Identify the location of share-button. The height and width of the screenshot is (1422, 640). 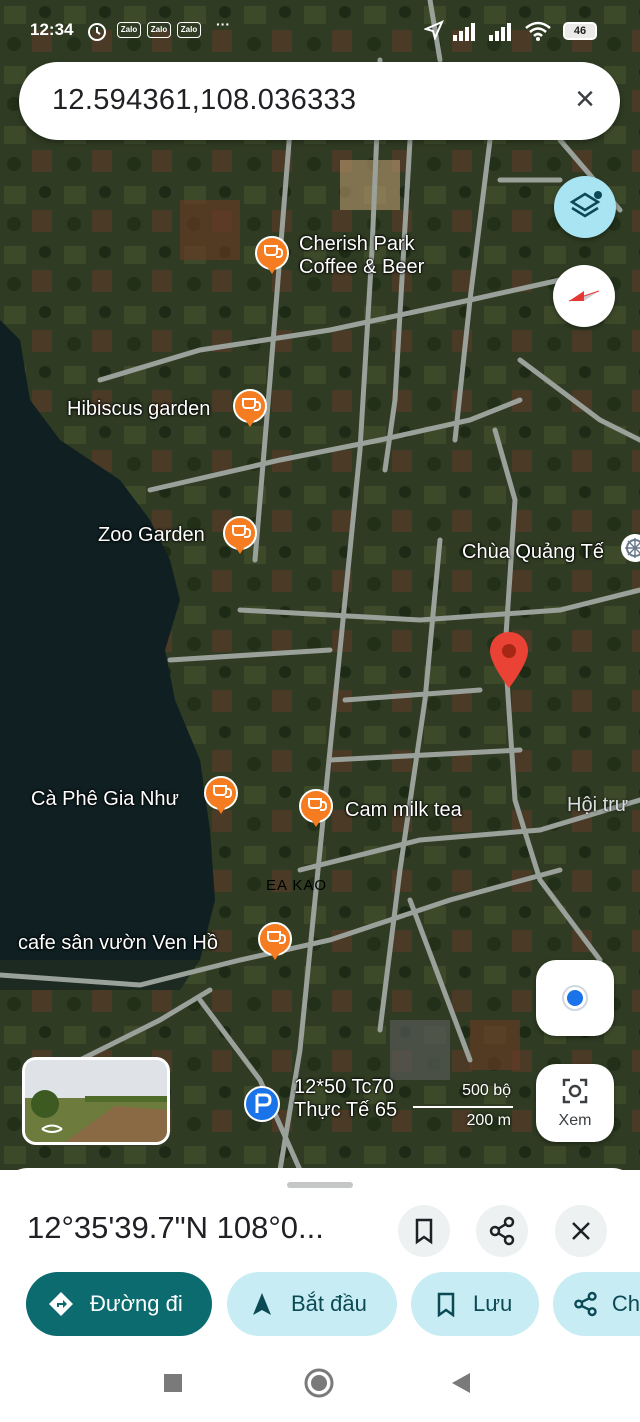
(502, 1231).